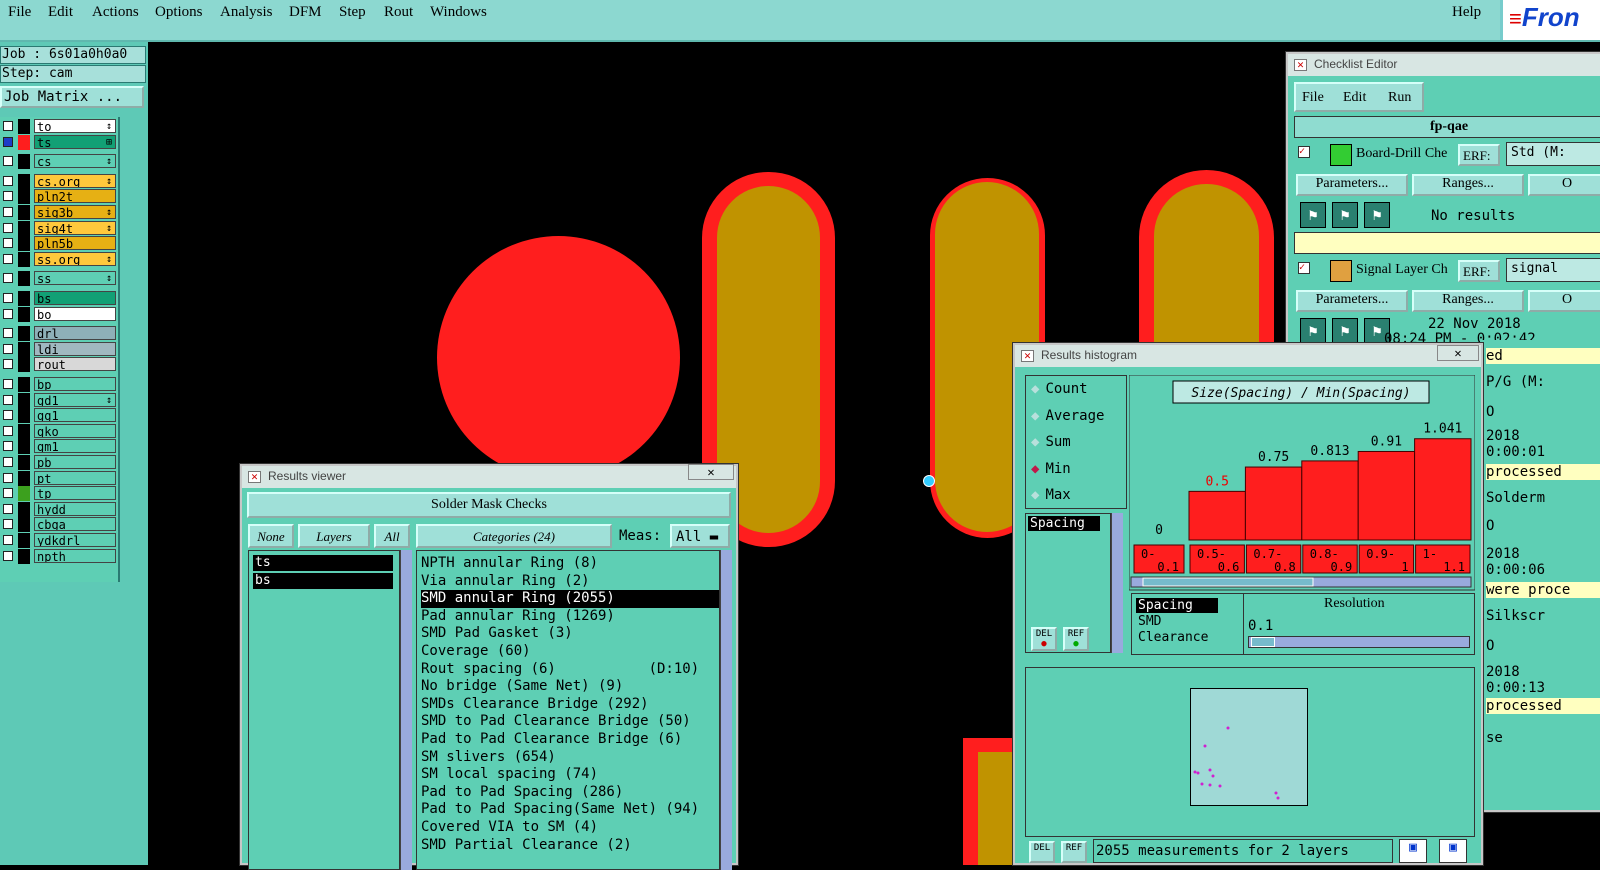 This screenshot has height=870, width=1600. What do you see at coordinates (75, 446) in the screenshot?
I see `layer-name: gm1` at bounding box center [75, 446].